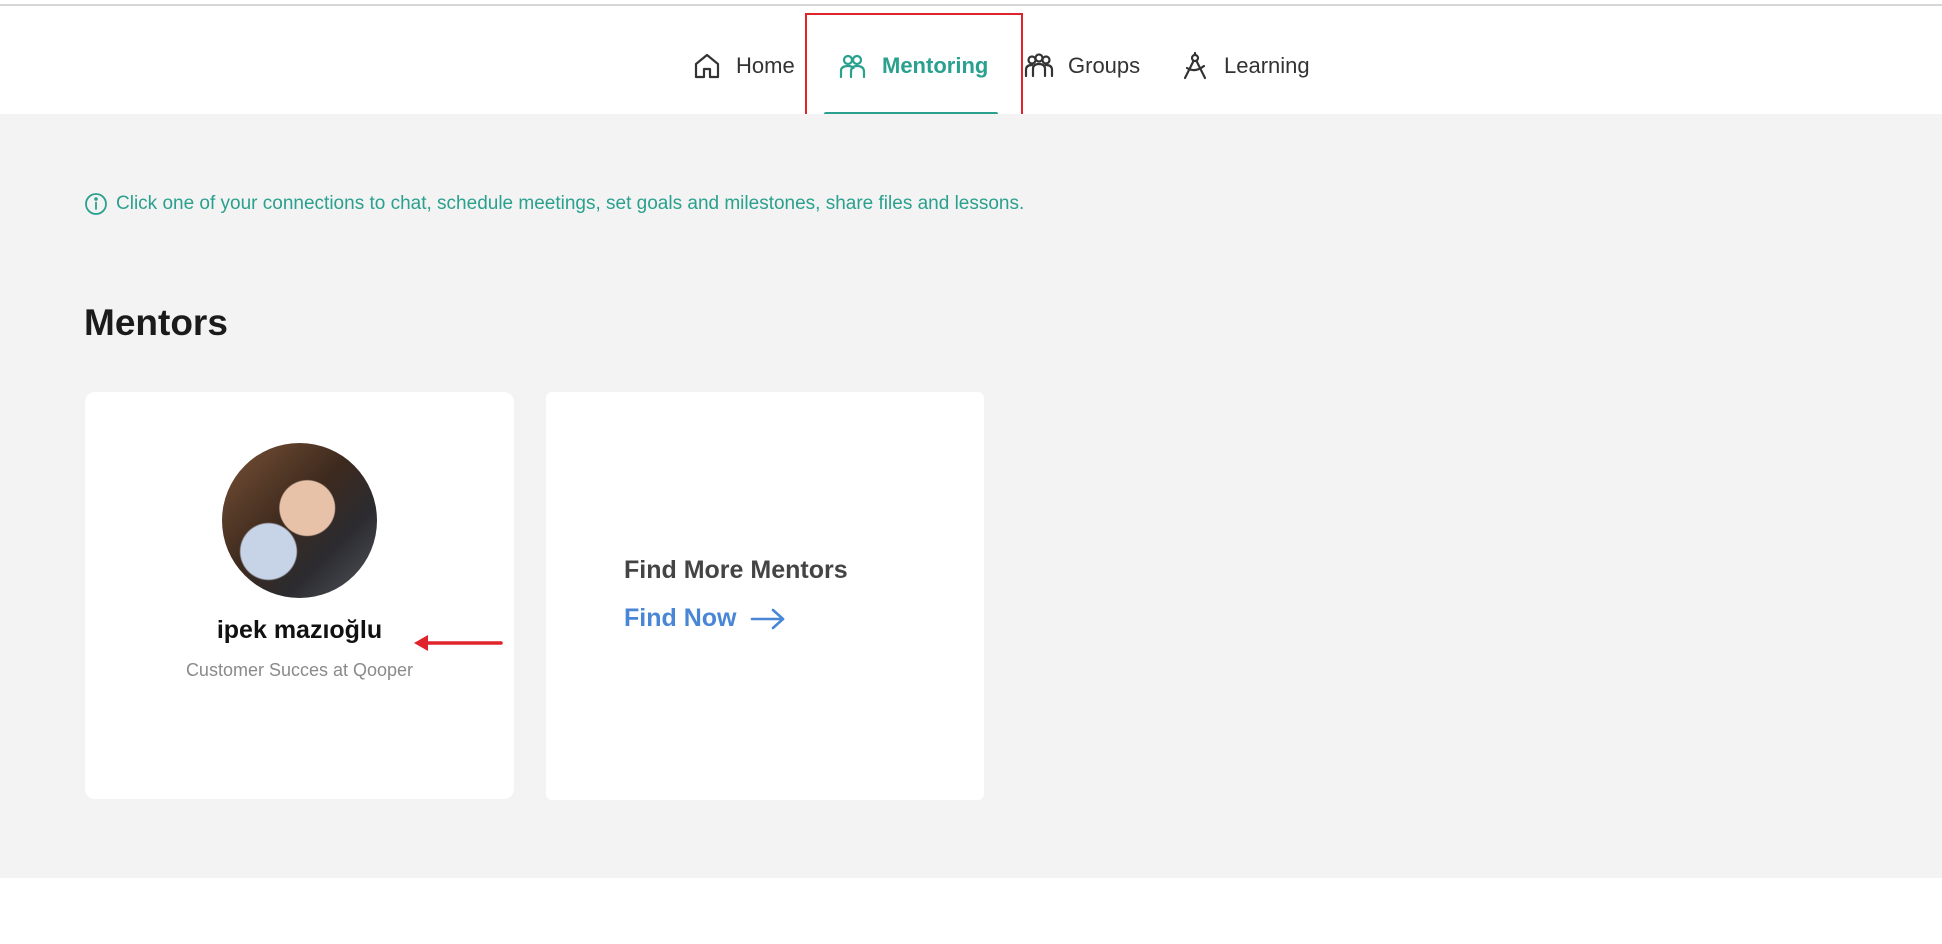  I want to click on info-icon, so click(96, 204).